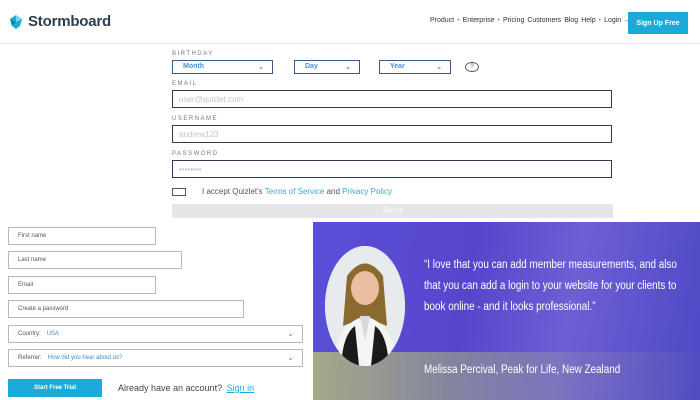 The image size is (700, 400). What do you see at coordinates (29, 334) in the screenshot?
I see `country-label: Country:` at bounding box center [29, 334].